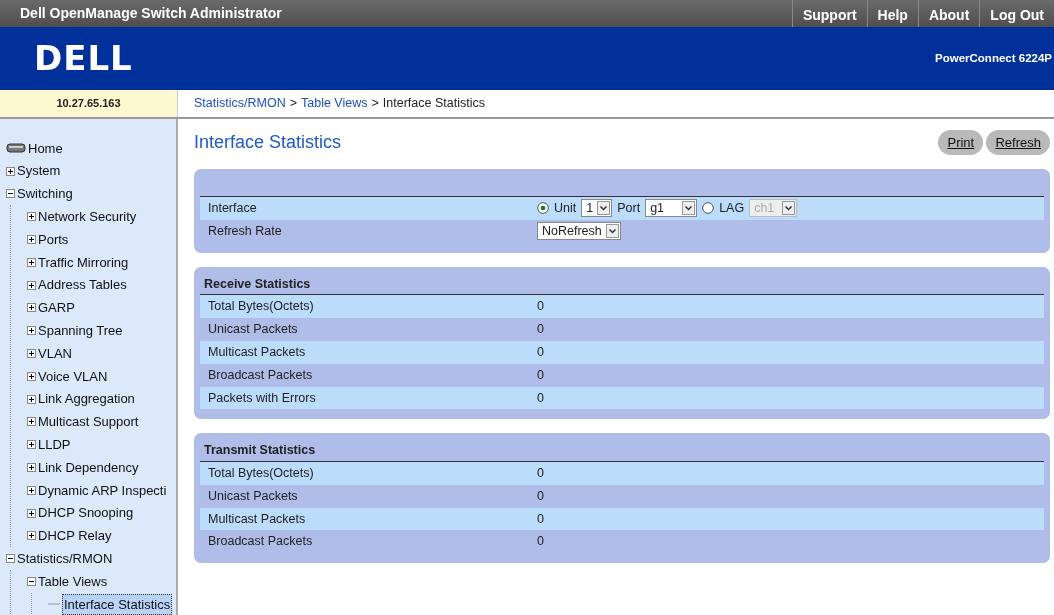 The height and width of the screenshot is (615, 1054). I want to click on page-title: Interface Statistics, so click(268, 142).